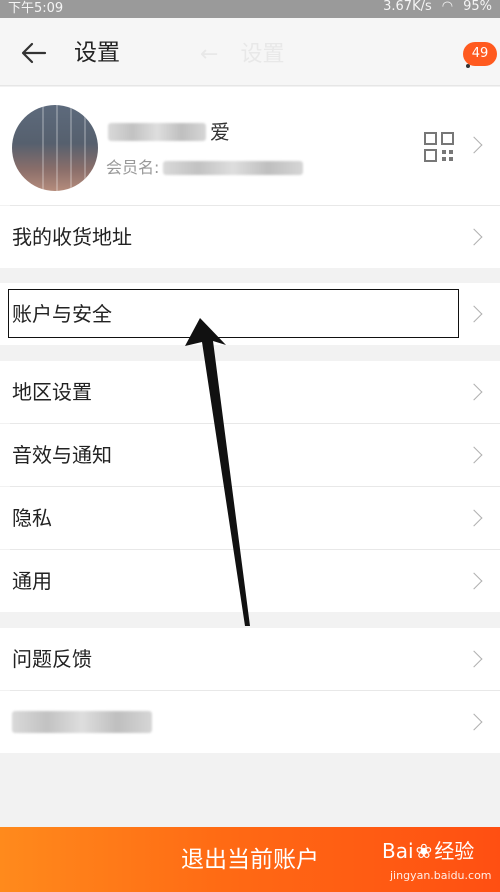  I want to click on ghost-arrow-icon: ←, so click(209, 54).